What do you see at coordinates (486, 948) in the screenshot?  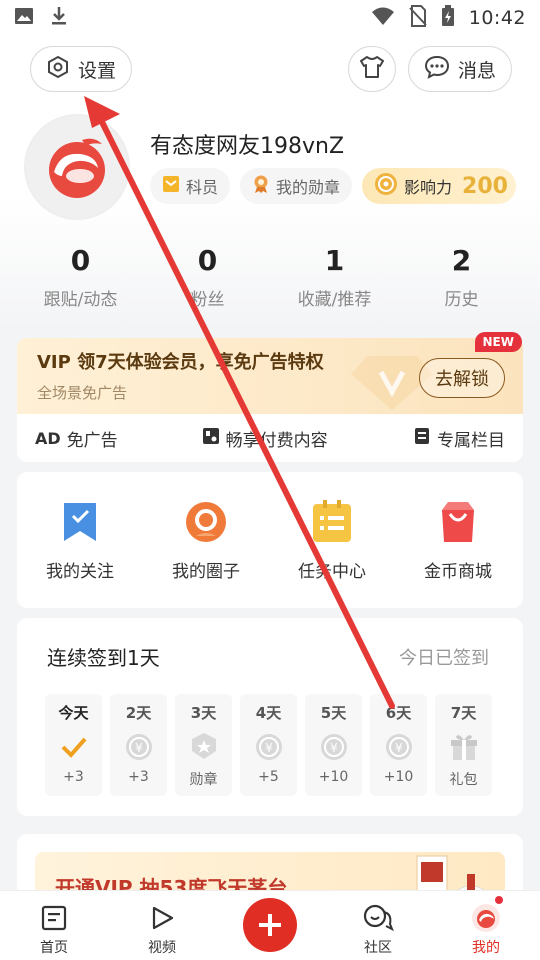 I see `nav-label: 我的` at bounding box center [486, 948].